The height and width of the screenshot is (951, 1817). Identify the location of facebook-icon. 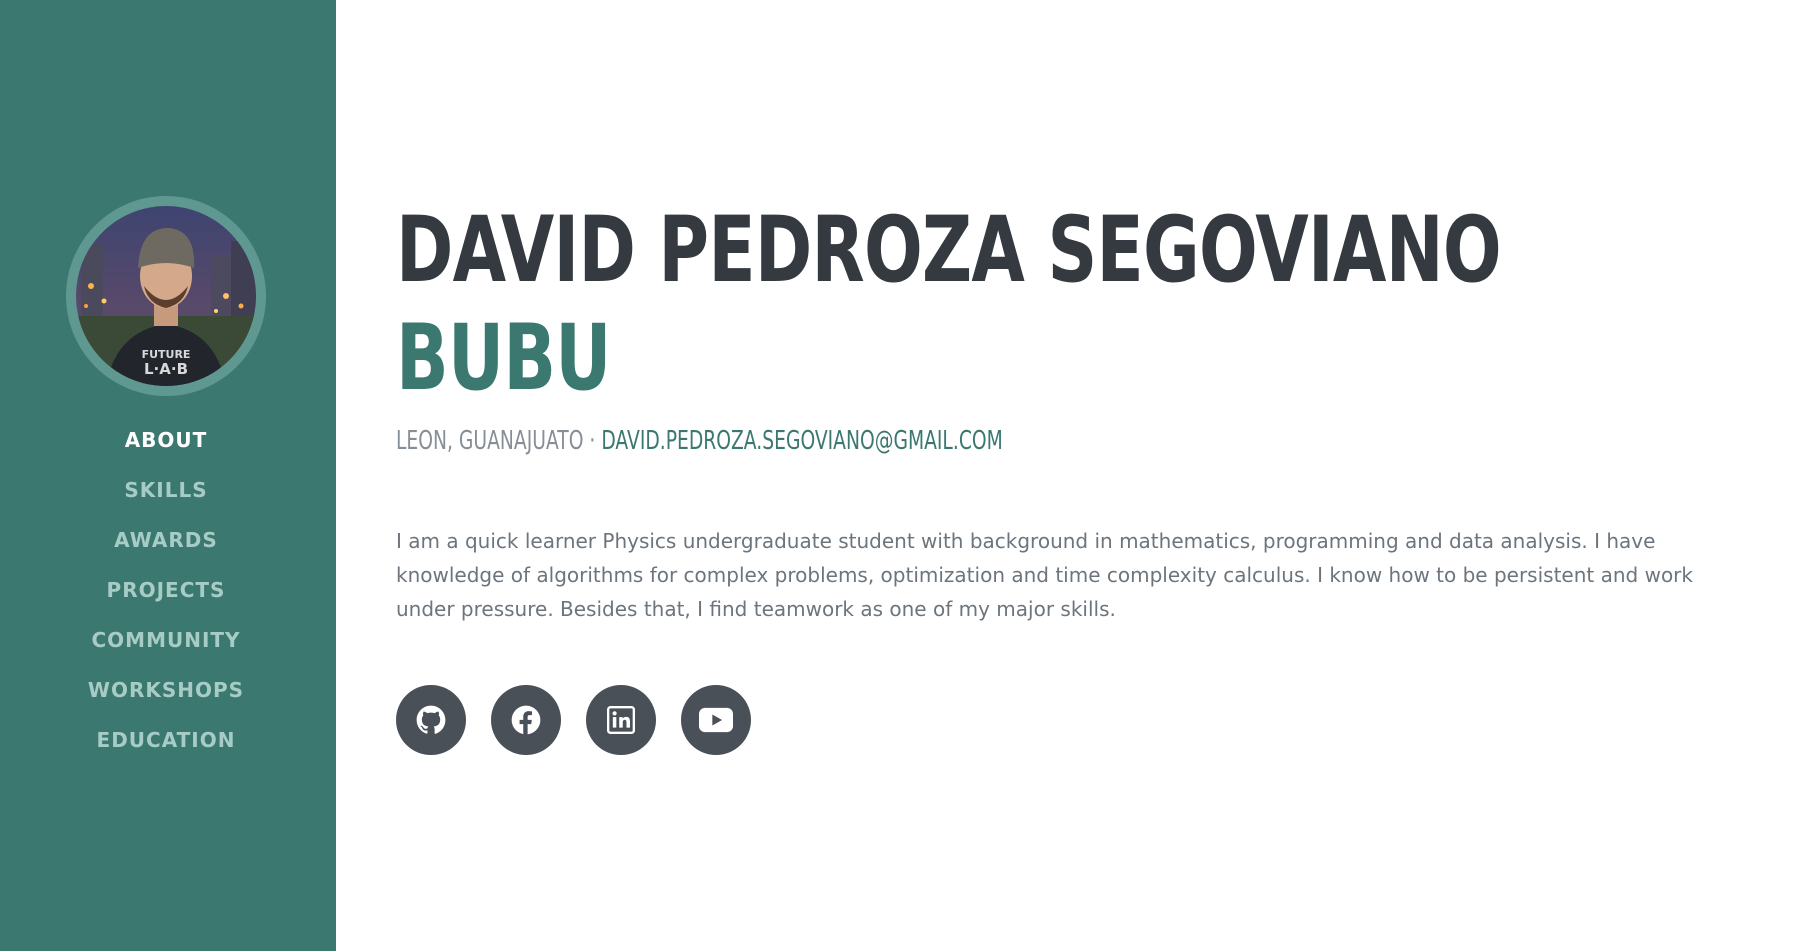
(526, 720).